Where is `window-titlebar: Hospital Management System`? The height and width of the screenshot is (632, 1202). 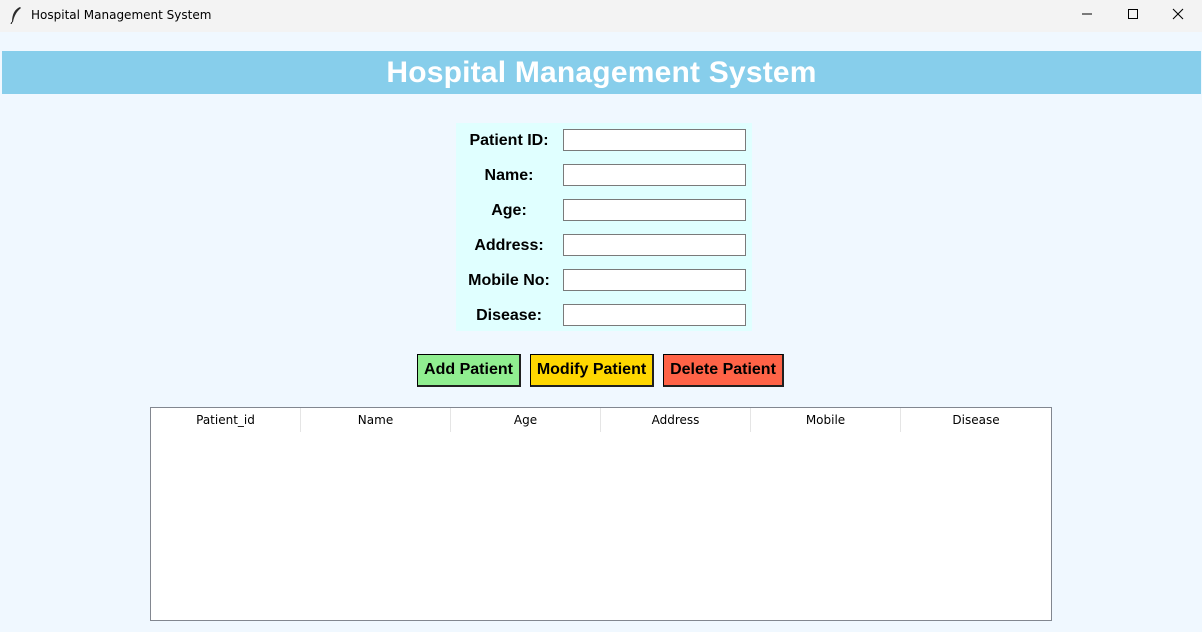
window-titlebar: Hospital Management System is located at coordinates (601, 16).